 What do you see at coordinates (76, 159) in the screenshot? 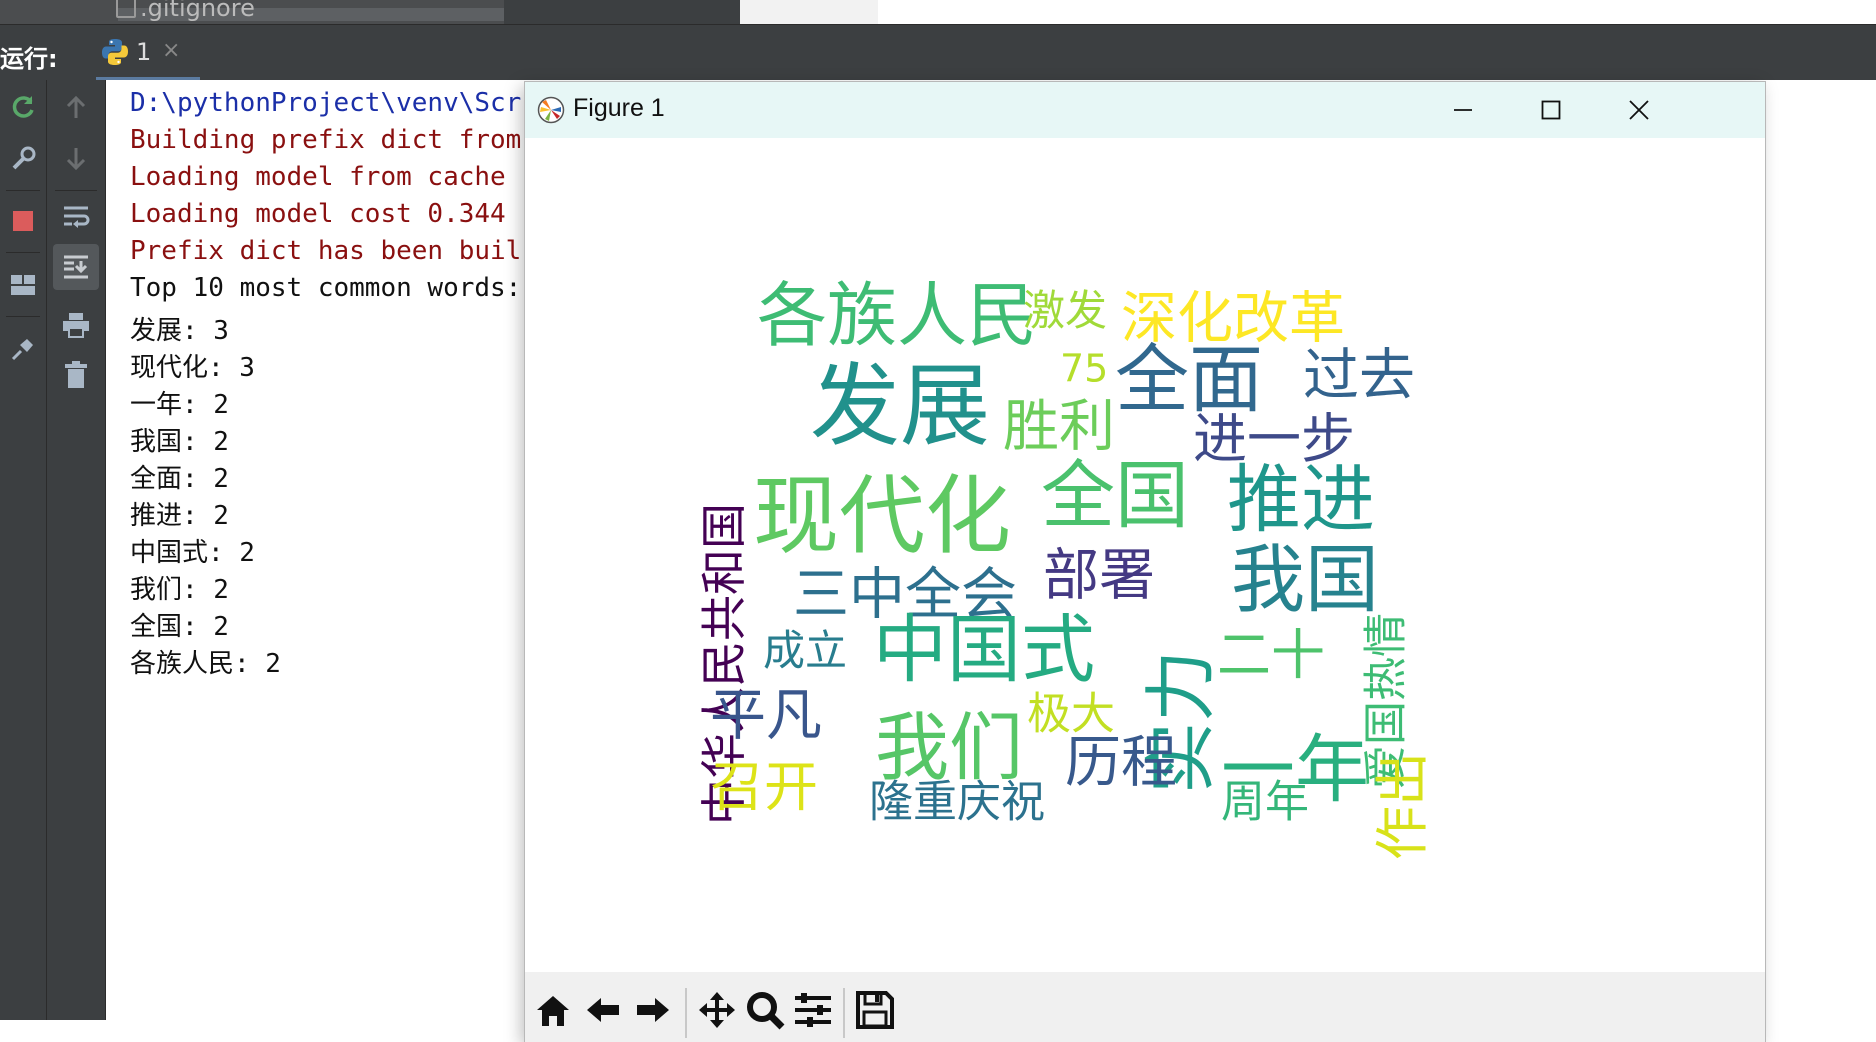
I see `down-arrow-icon` at bounding box center [76, 159].